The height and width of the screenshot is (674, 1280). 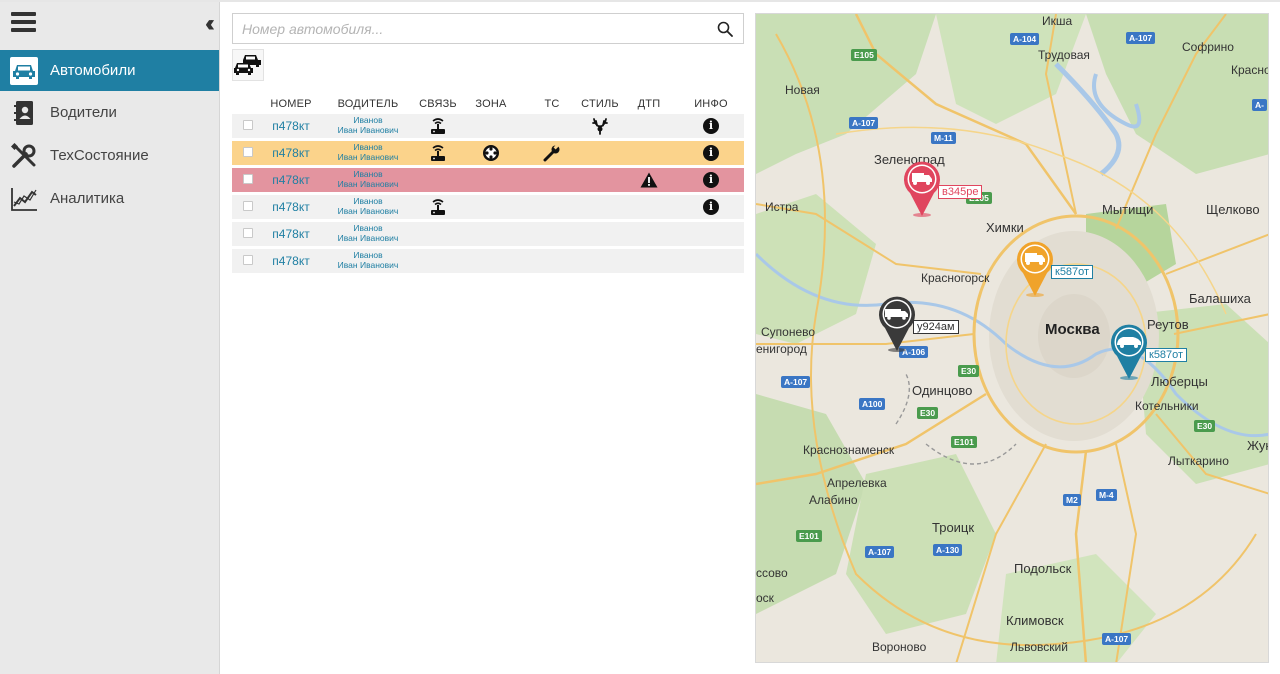 What do you see at coordinates (1043, 568) in the screenshot?
I see `map-city-label: Подольск` at bounding box center [1043, 568].